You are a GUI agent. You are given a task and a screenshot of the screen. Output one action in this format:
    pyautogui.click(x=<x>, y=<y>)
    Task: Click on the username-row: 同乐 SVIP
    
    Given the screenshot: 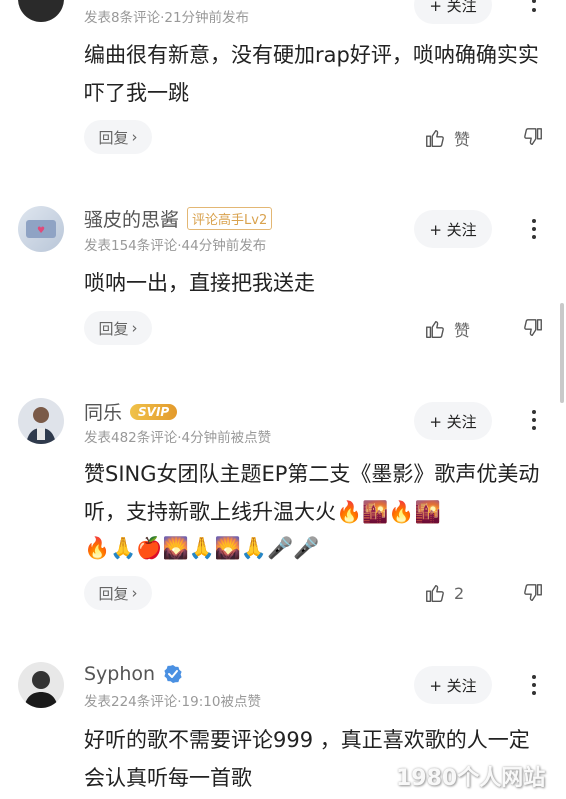 What is the action you would take?
    pyautogui.click(x=131, y=411)
    